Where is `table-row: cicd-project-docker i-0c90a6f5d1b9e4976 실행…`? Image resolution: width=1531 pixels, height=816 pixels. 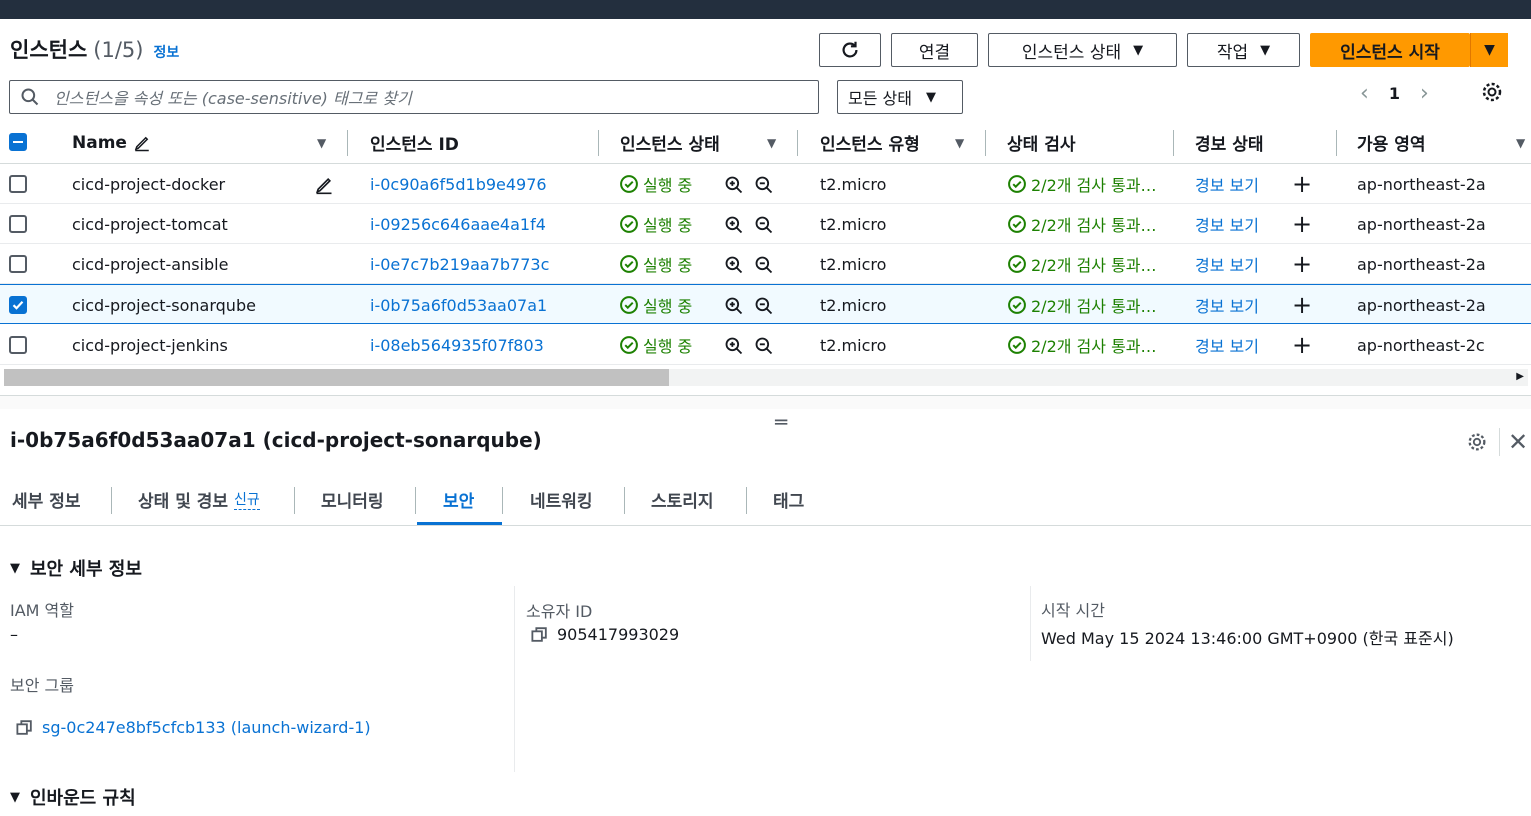 table-row: cicd-project-docker i-0c90a6f5d1b9e4976 실행… is located at coordinates (765, 184).